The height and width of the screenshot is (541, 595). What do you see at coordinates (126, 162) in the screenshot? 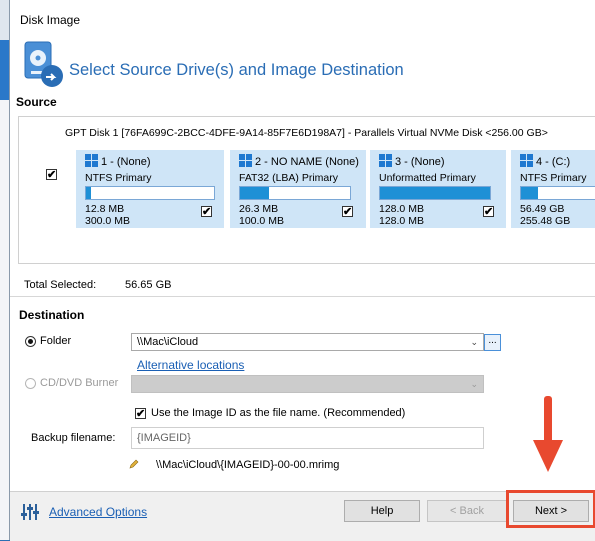
I see `partition-name: 1 - (None)` at bounding box center [126, 162].